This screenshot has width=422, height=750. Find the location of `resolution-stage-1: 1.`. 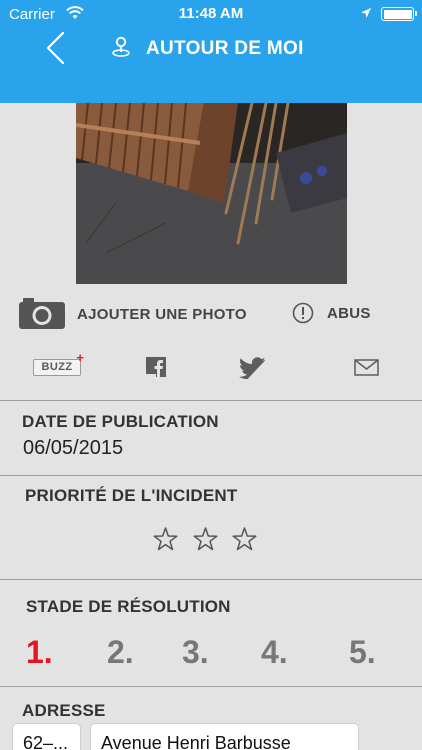

resolution-stage-1: 1. is located at coordinates (39, 652).